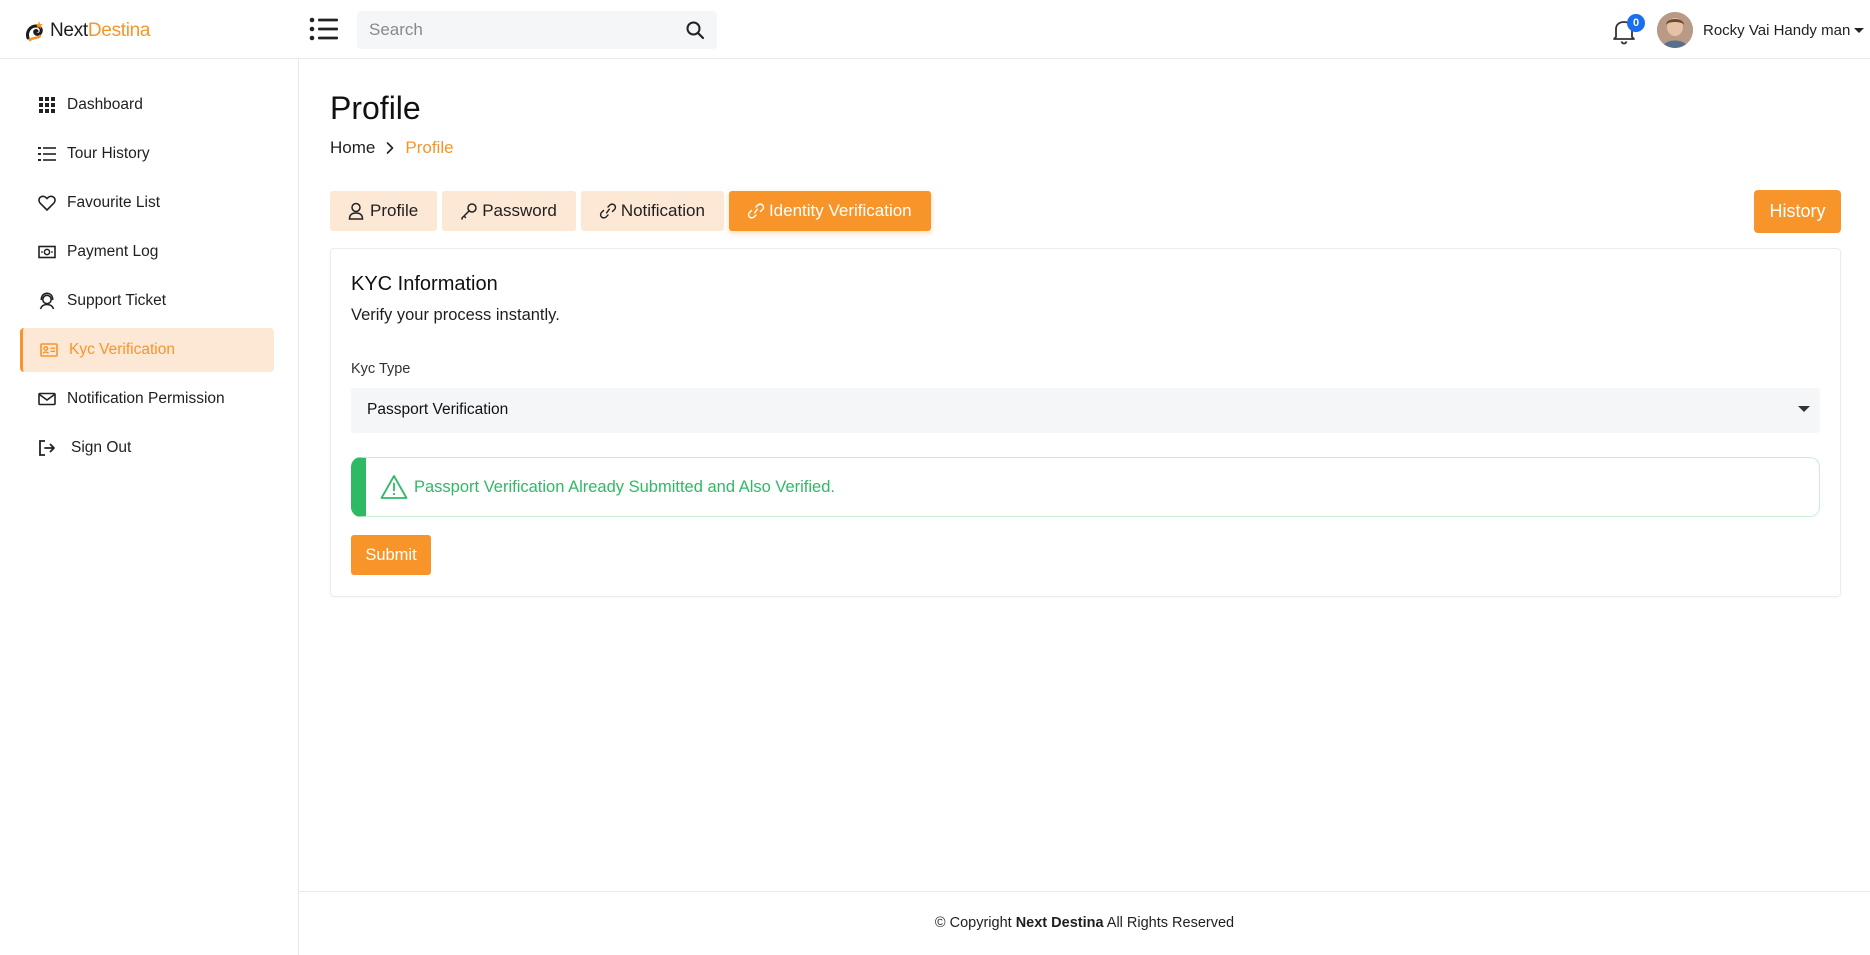 This screenshot has width=1870, height=955. What do you see at coordinates (324, 29) in the screenshot?
I see `menu-toggle-icon` at bounding box center [324, 29].